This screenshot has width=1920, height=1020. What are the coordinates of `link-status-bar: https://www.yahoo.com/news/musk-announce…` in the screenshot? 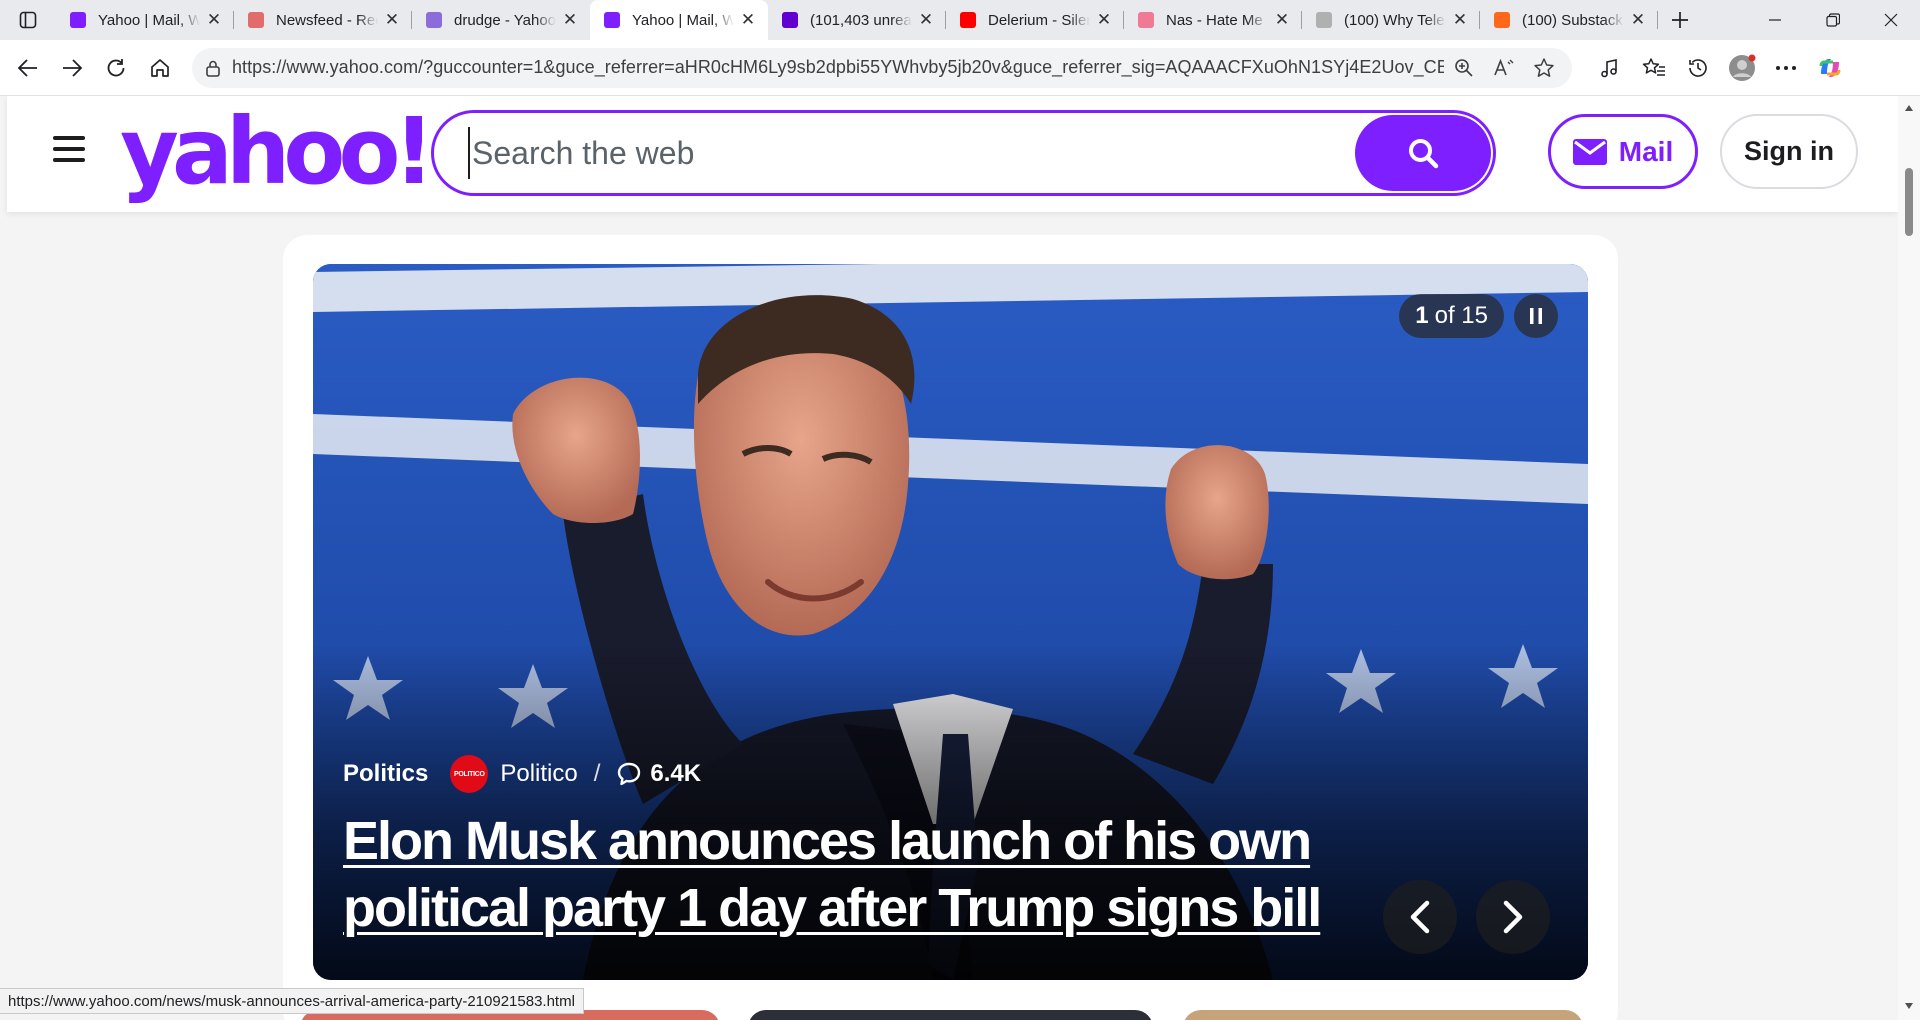 It's located at (292, 1001).